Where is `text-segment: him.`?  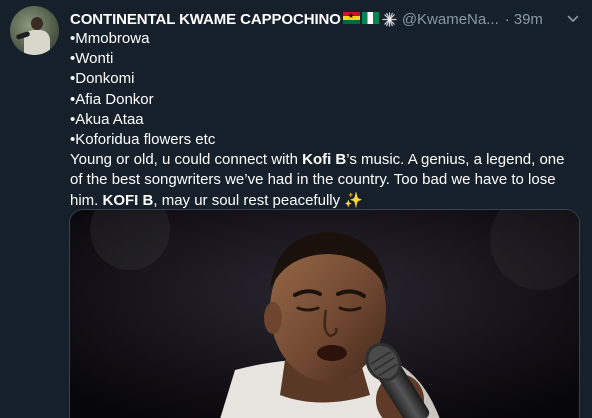
text-segment: him. is located at coordinates (86, 200).